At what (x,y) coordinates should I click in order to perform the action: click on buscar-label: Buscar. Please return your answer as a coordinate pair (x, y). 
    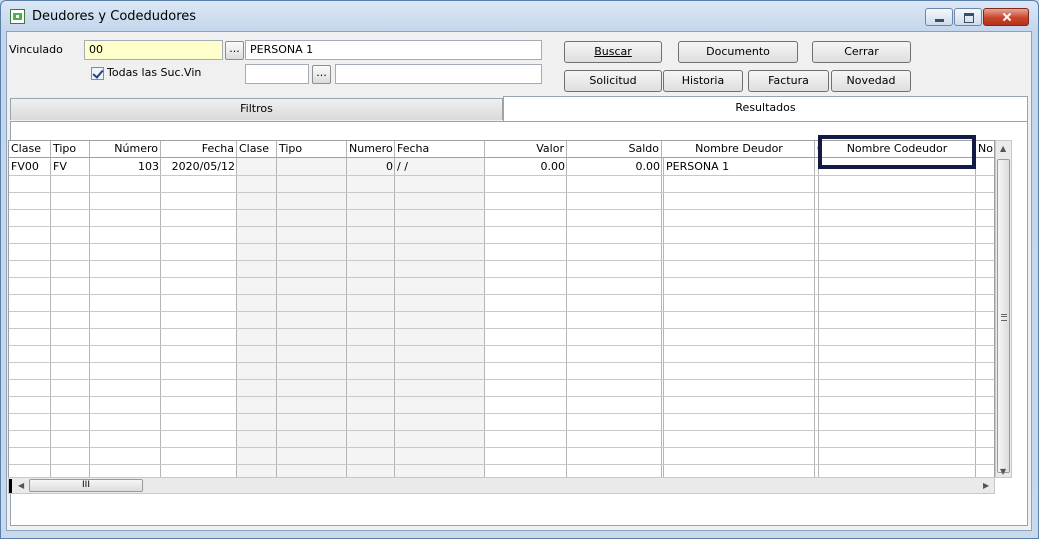
    Looking at the image, I should click on (613, 51).